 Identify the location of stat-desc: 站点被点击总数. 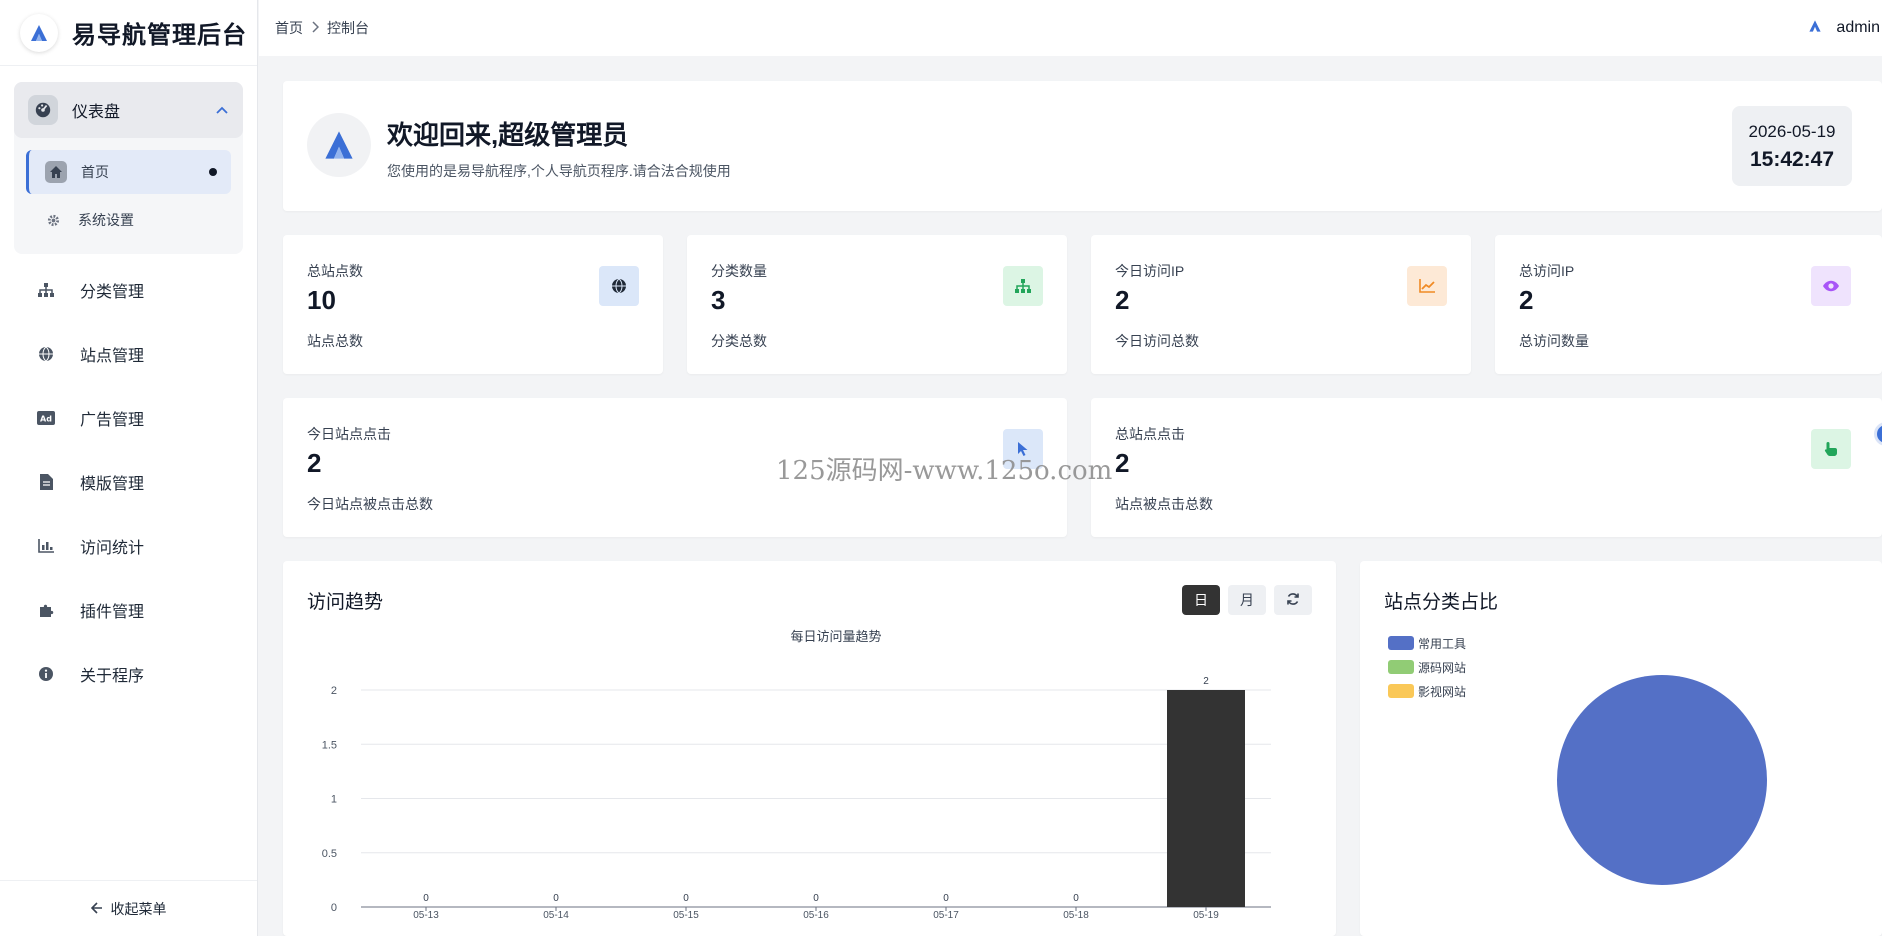
(1164, 504).